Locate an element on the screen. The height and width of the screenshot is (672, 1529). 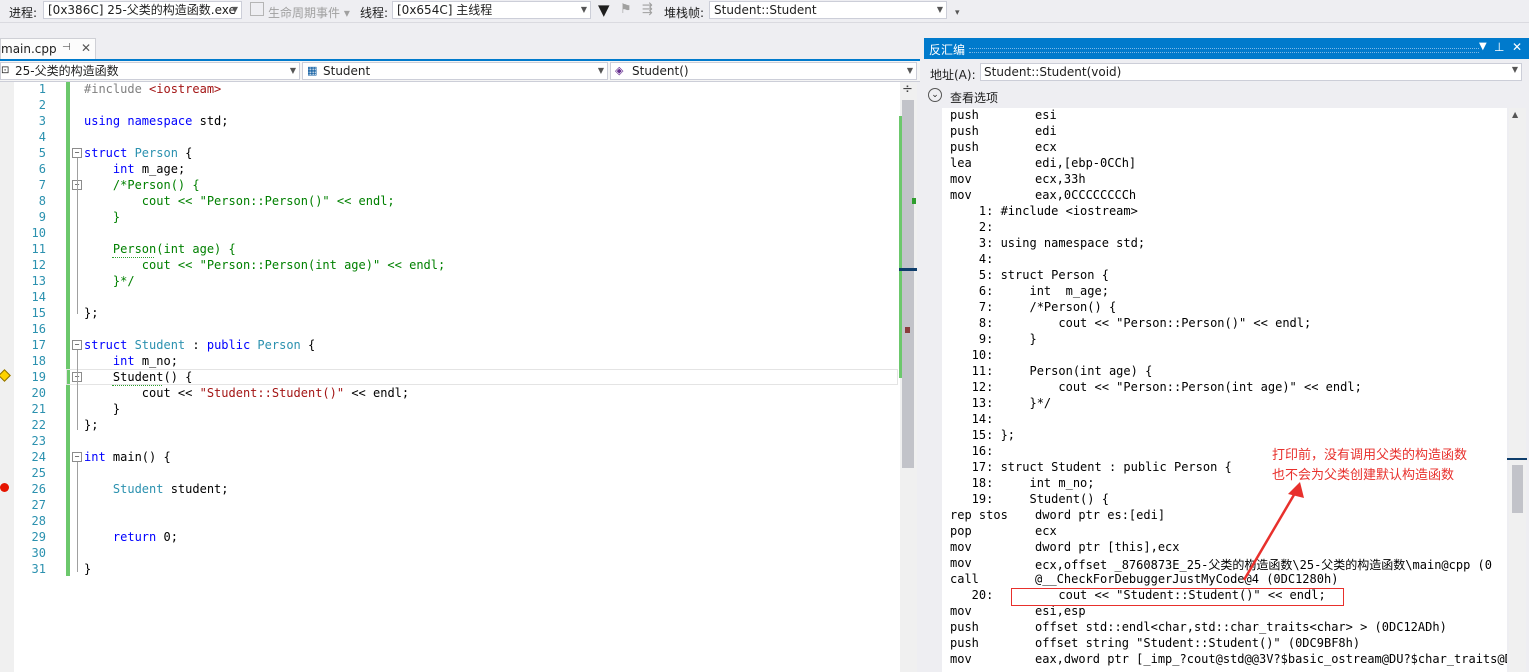
asm-operands: edi,[ebp-0CCh] is located at coordinates (1086, 163).